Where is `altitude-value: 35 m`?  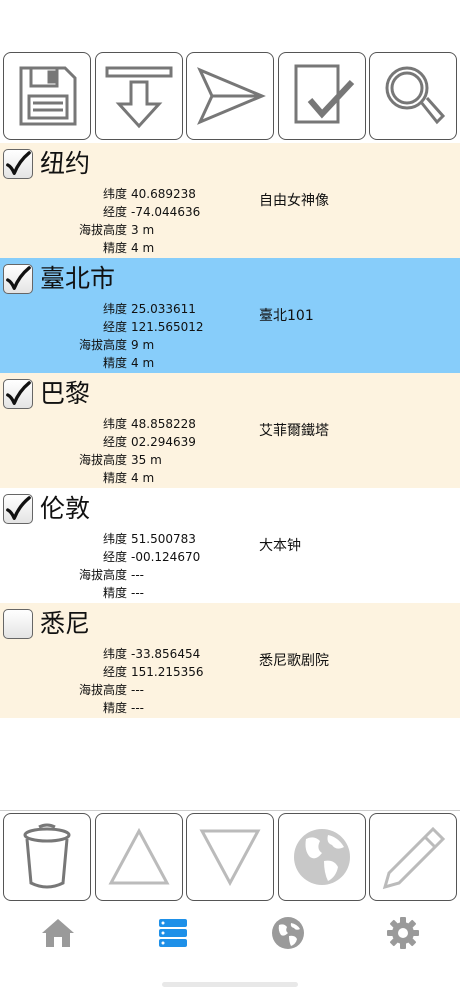
altitude-value: 35 m is located at coordinates (146, 460).